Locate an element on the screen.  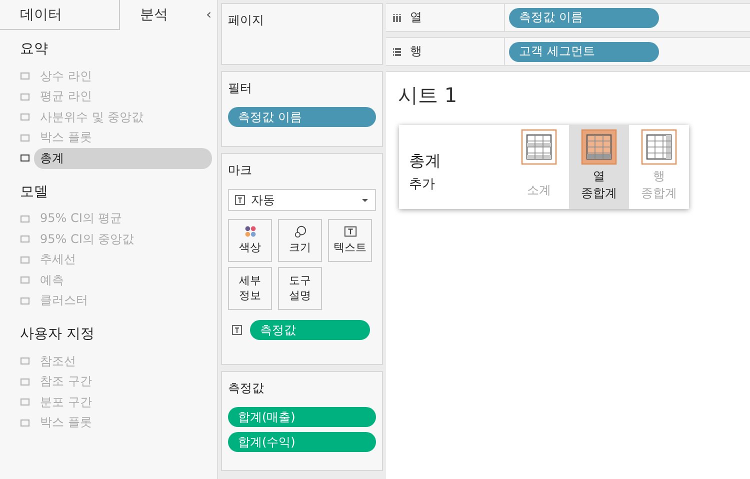
section-title: 요약 is located at coordinates (34, 49).